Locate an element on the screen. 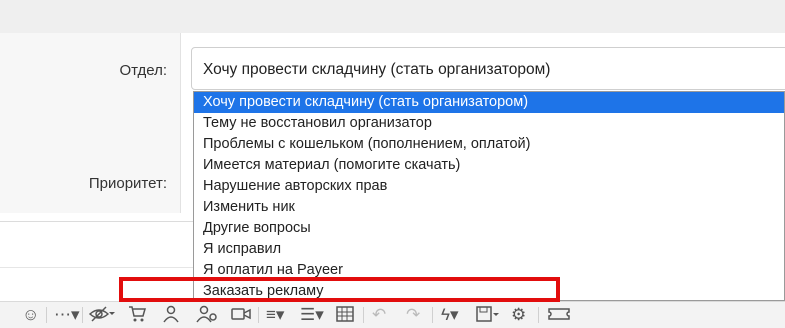 The height and width of the screenshot is (328, 785). users-icon is located at coordinates (207, 316).